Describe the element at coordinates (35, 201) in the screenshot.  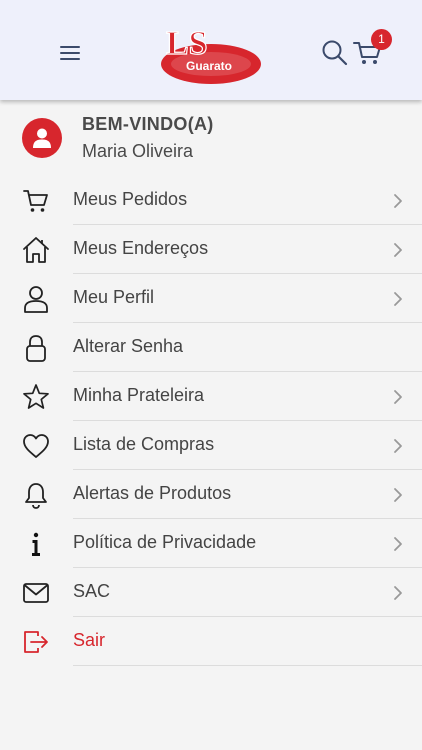
I see `cart-icon` at that location.